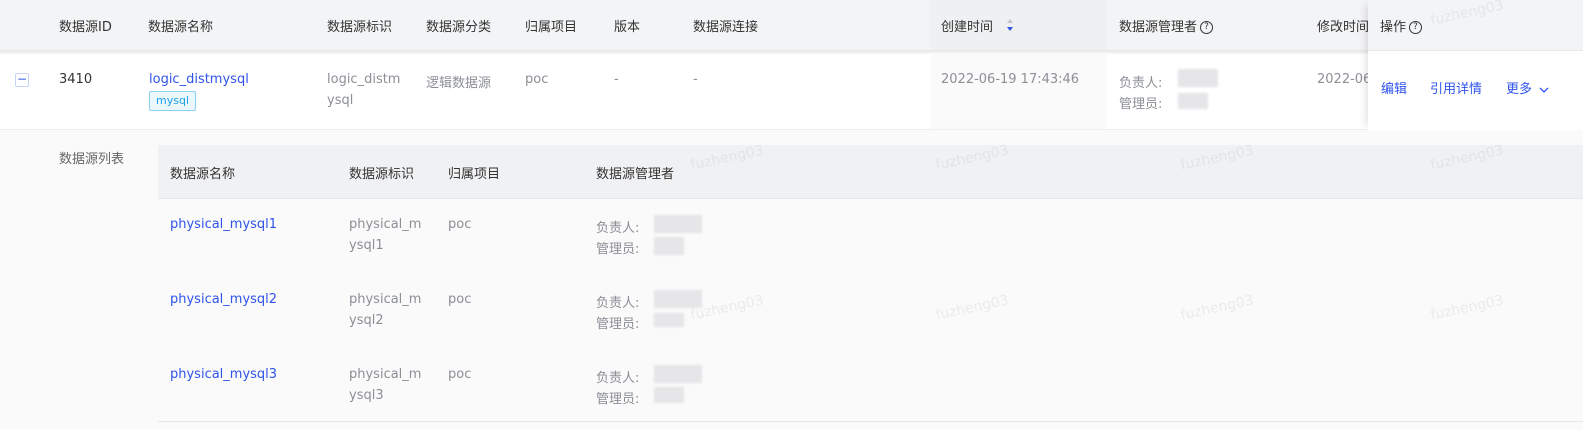 Image resolution: width=1583 pixels, height=430 pixels. I want to click on sub-name-link: physical_mysql2, so click(223, 299).